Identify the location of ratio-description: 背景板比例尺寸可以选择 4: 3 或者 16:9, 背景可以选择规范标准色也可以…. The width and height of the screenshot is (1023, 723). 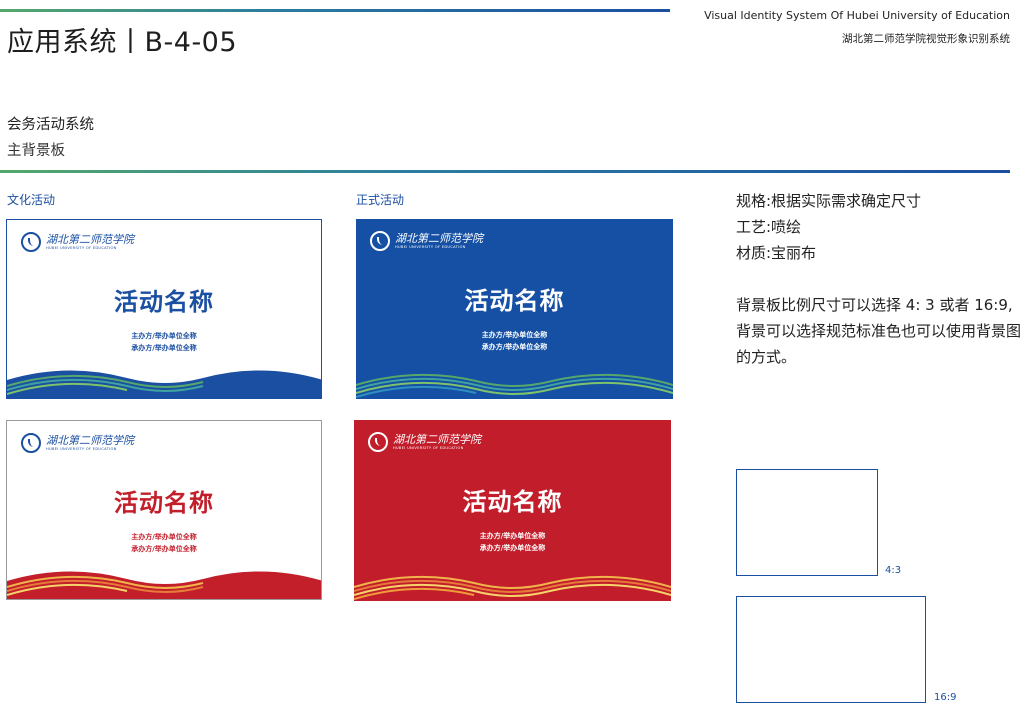
(879, 331).